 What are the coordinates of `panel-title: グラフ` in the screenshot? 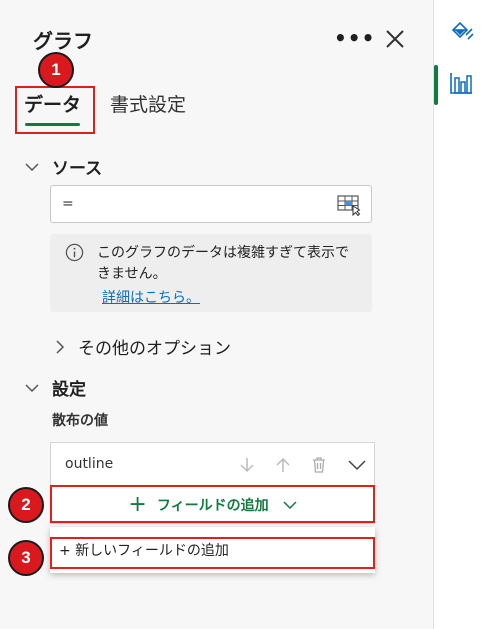 It's located at (63, 41).